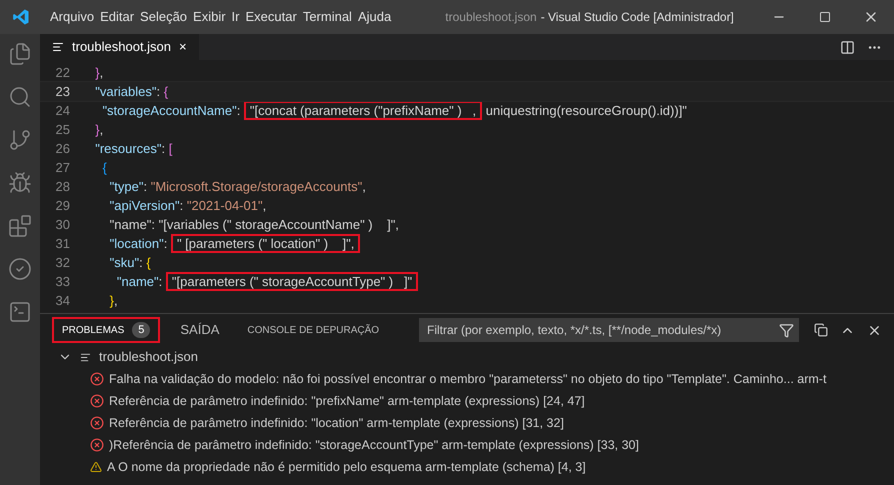  I want to click on menu-item: Arquivo, so click(72, 17).